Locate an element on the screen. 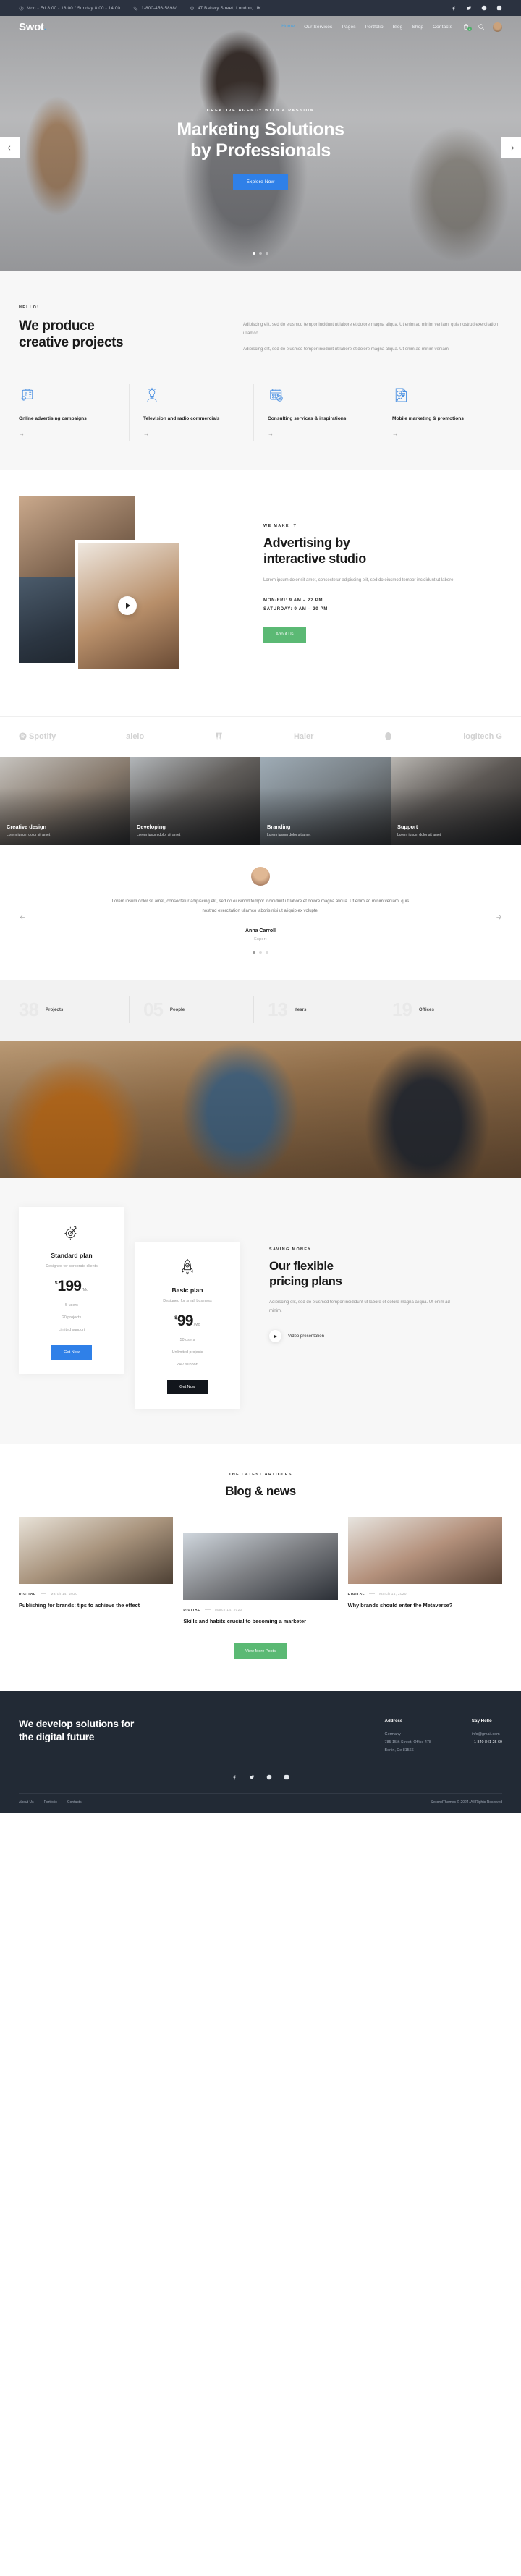 The image size is (521, 2576). logo-haier: Haier is located at coordinates (304, 736).